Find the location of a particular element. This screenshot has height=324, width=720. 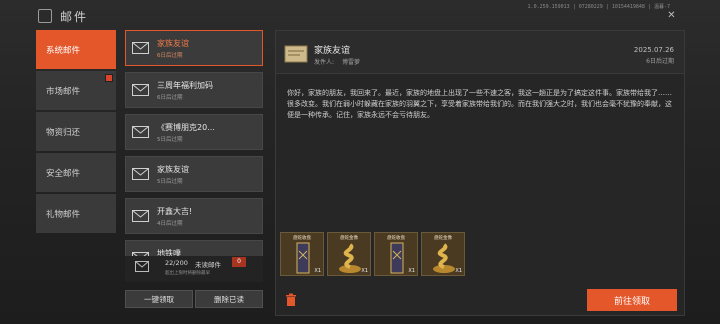

mail-title: 三周年福利加码 is located at coordinates (185, 85).